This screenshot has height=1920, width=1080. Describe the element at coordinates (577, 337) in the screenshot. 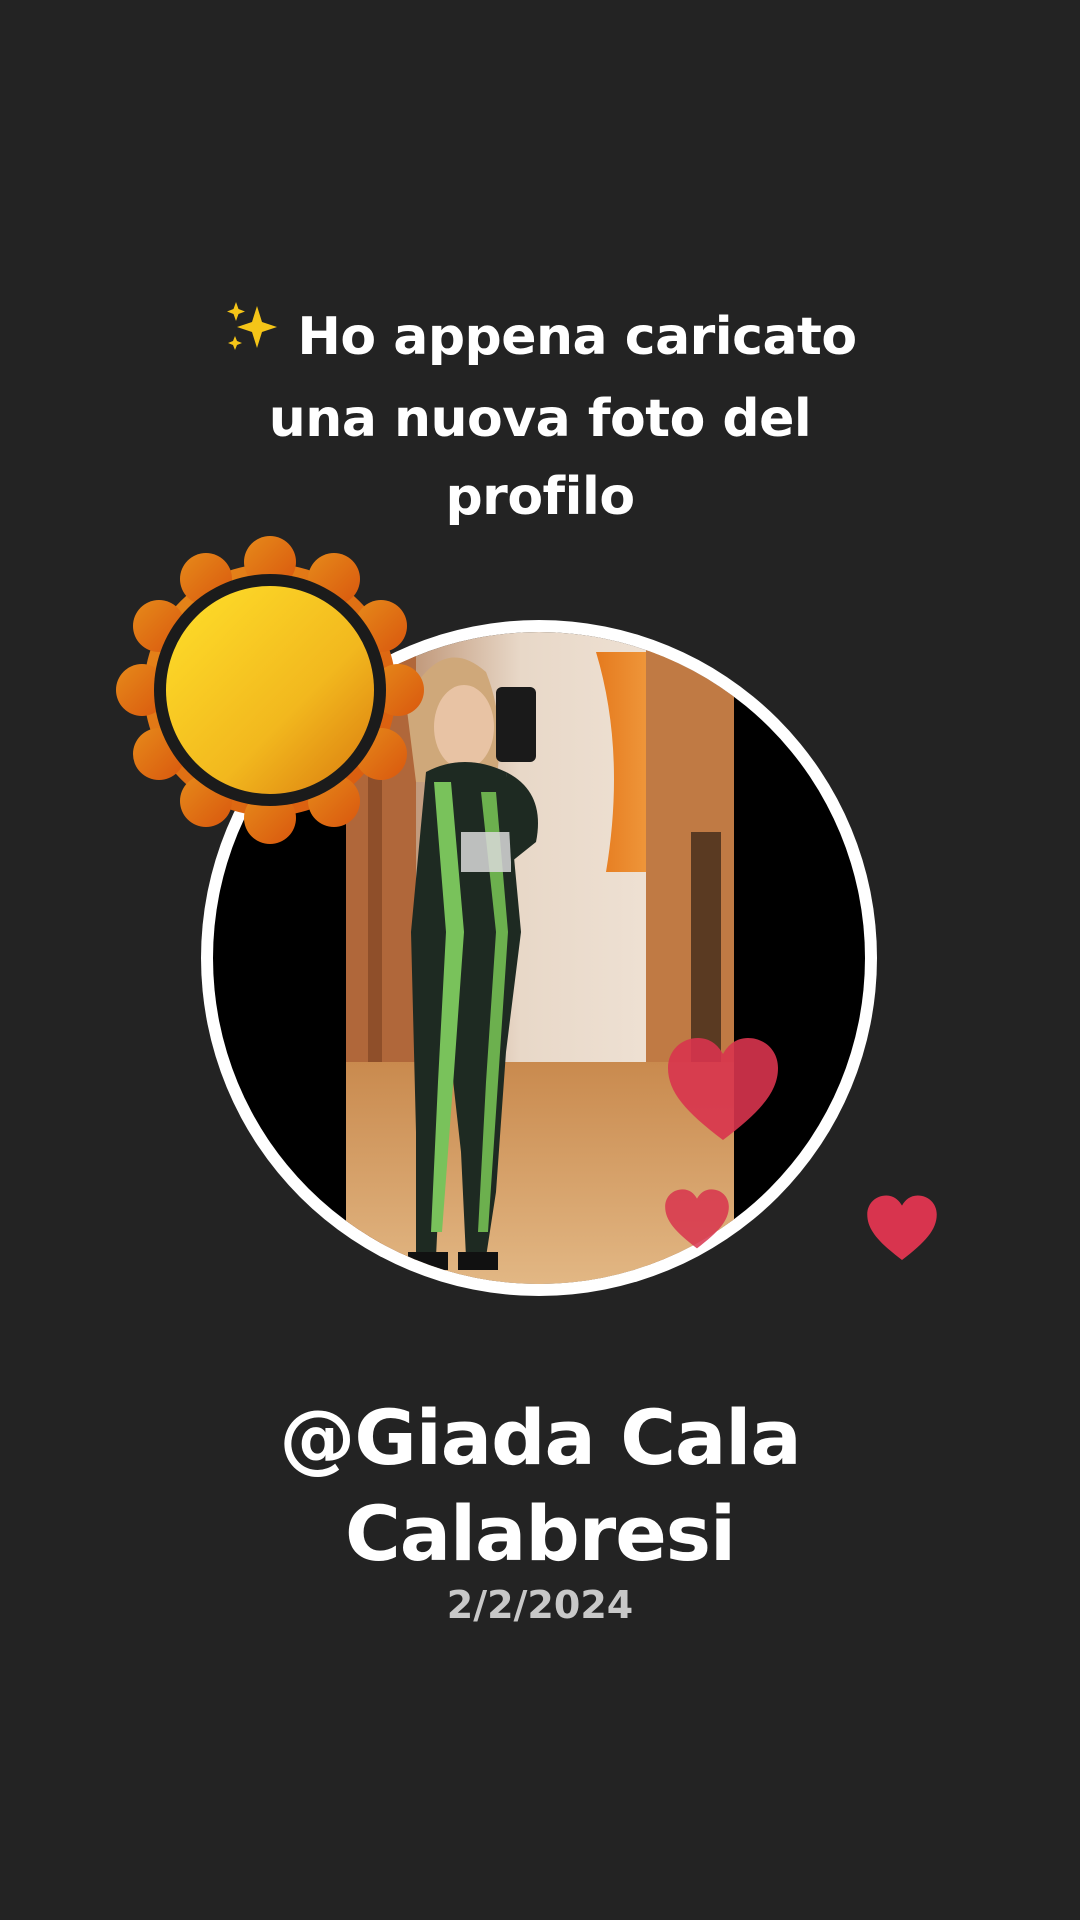

I see `headline-text-1: Ho appena caricato` at that location.